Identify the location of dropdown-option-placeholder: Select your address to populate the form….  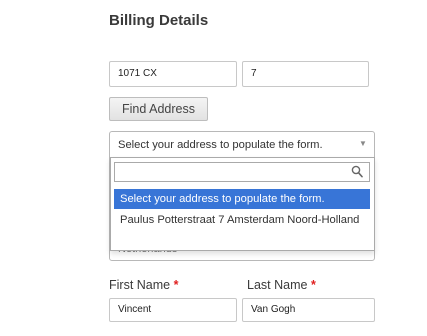
(242, 199).